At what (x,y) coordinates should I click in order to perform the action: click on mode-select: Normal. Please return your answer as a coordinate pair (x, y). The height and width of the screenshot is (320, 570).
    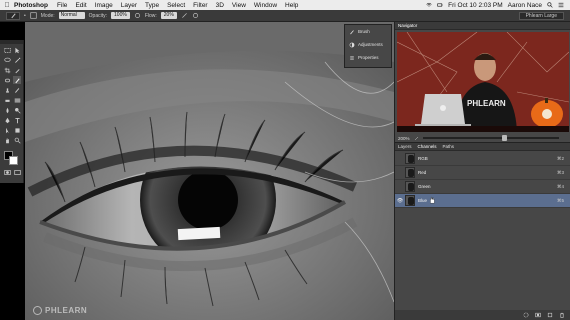
    Looking at the image, I should click on (71, 15).